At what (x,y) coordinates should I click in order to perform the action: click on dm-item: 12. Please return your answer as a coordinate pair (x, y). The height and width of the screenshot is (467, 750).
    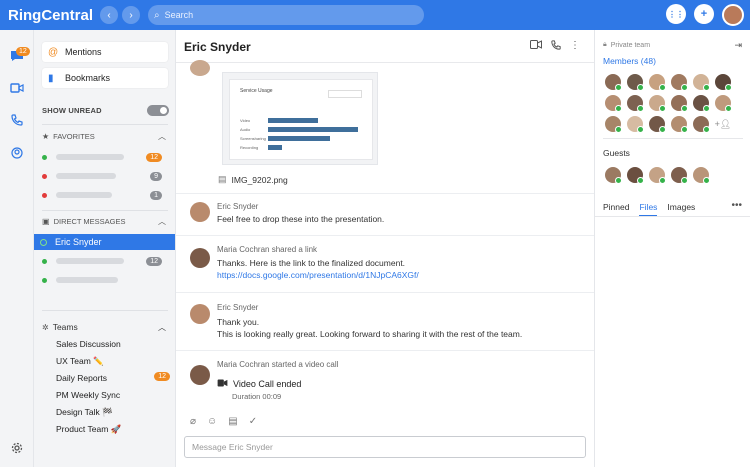
    Looking at the image, I should click on (105, 261).